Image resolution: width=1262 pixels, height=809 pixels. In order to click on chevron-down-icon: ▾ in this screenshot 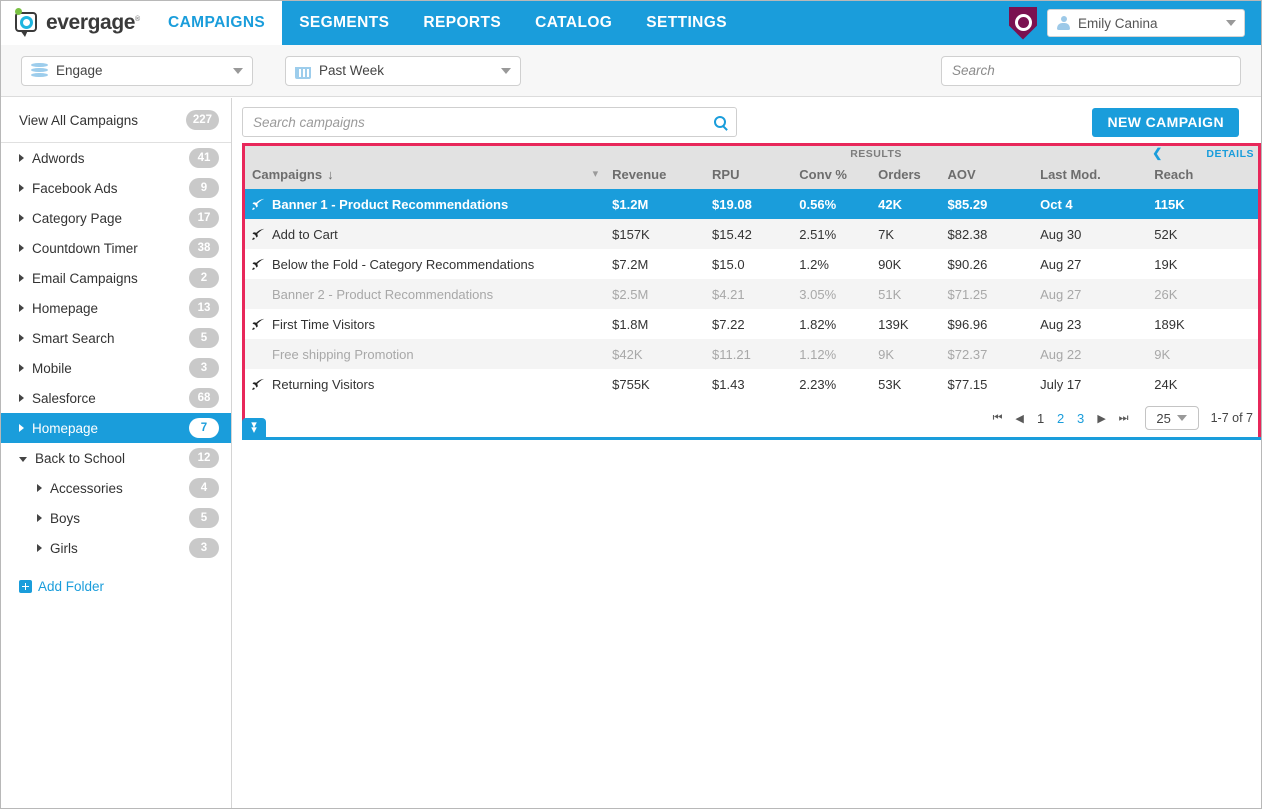, I will do `click(596, 173)`.